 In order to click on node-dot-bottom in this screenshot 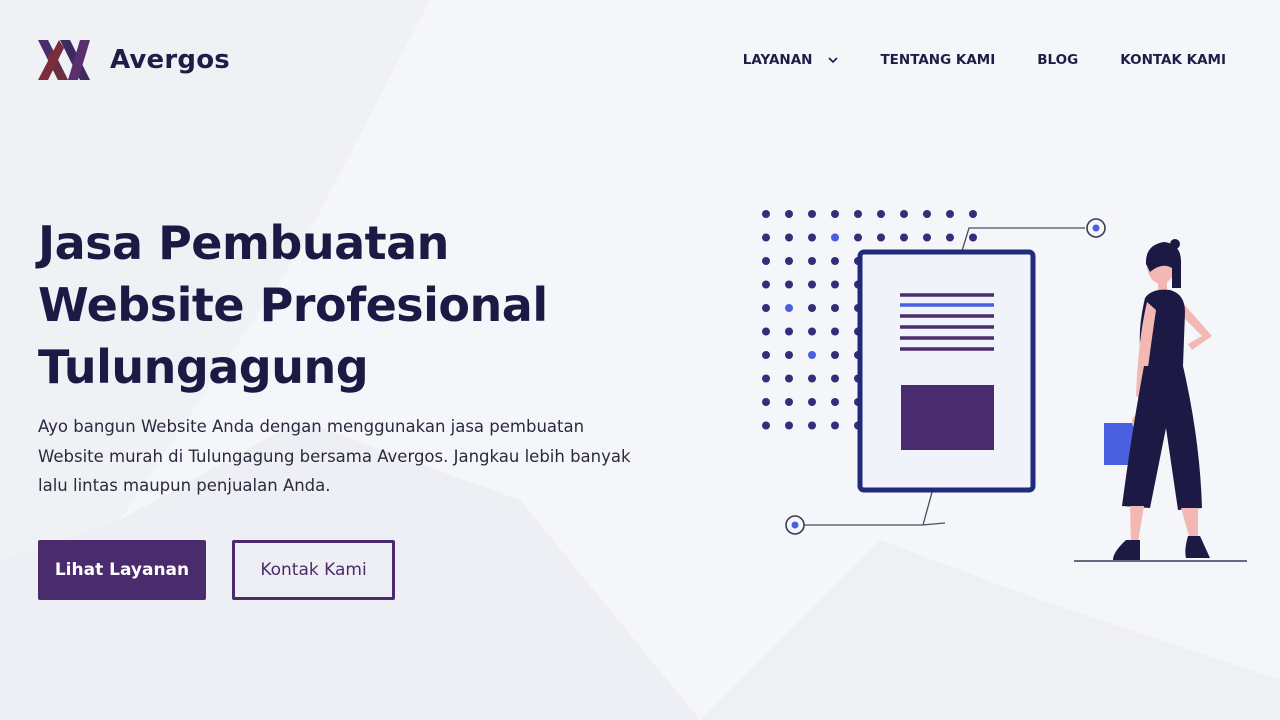, I will do `click(795, 525)`.